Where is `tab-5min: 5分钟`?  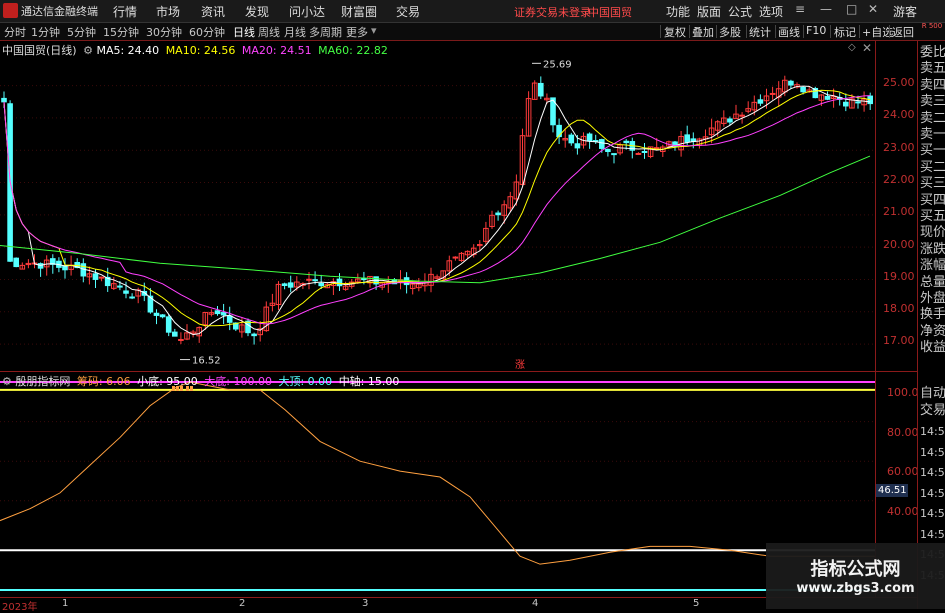 tab-5min: 5分钟 is located at coordinates (81, 32).